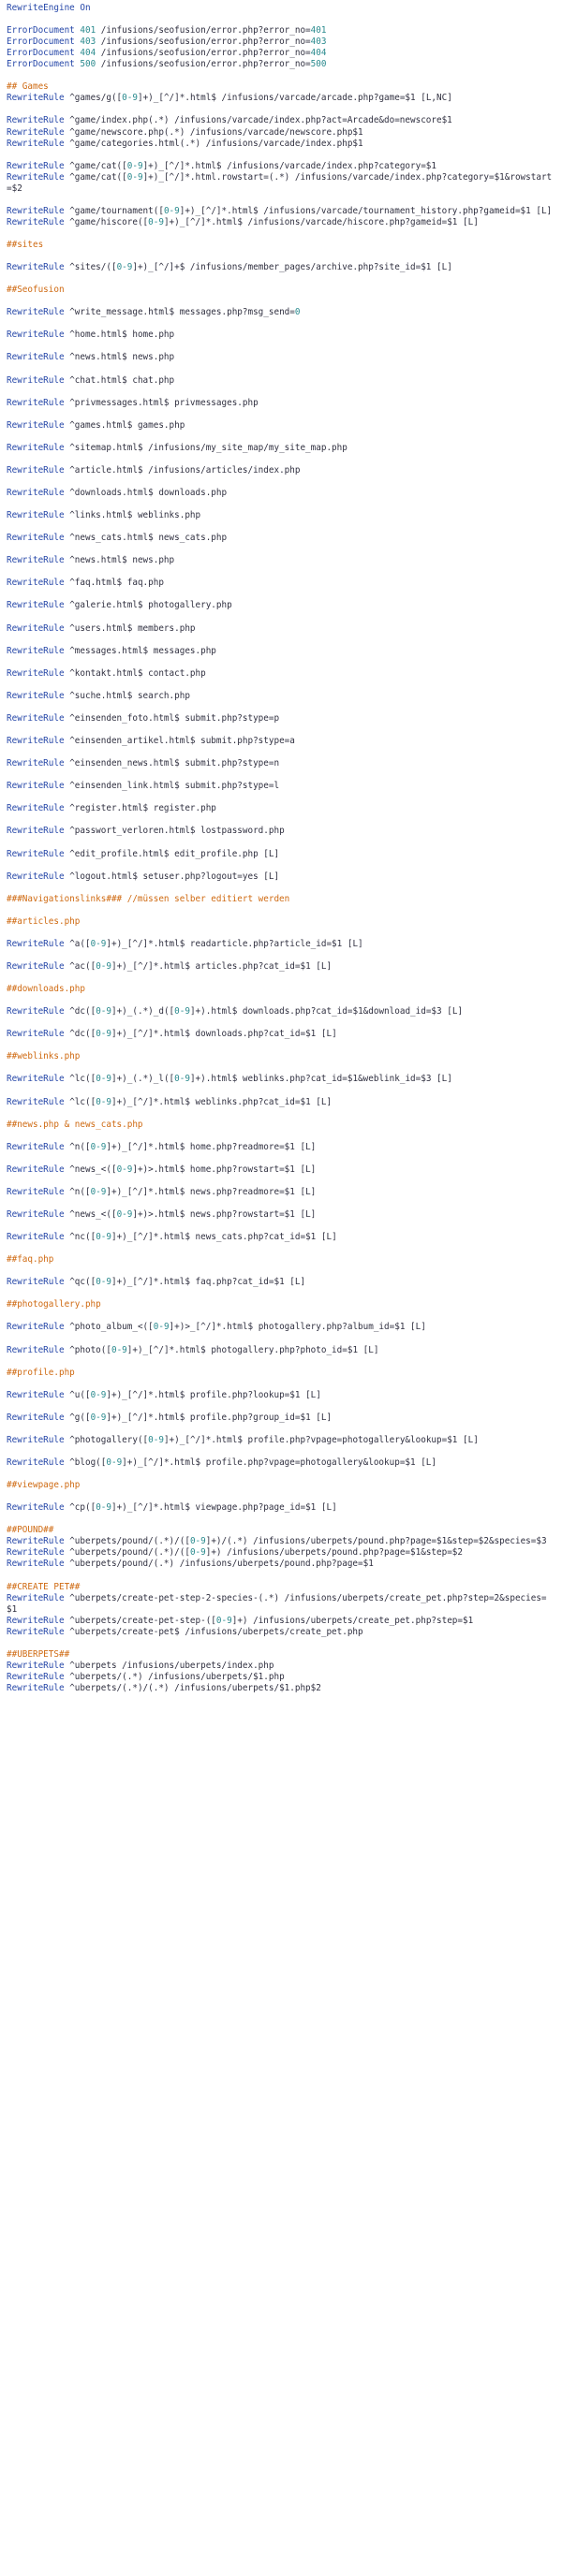 The width and height of the screenshot is (562, 2576). I want to click on code-comment: ##CREATE PET##, so click(44, 1586).